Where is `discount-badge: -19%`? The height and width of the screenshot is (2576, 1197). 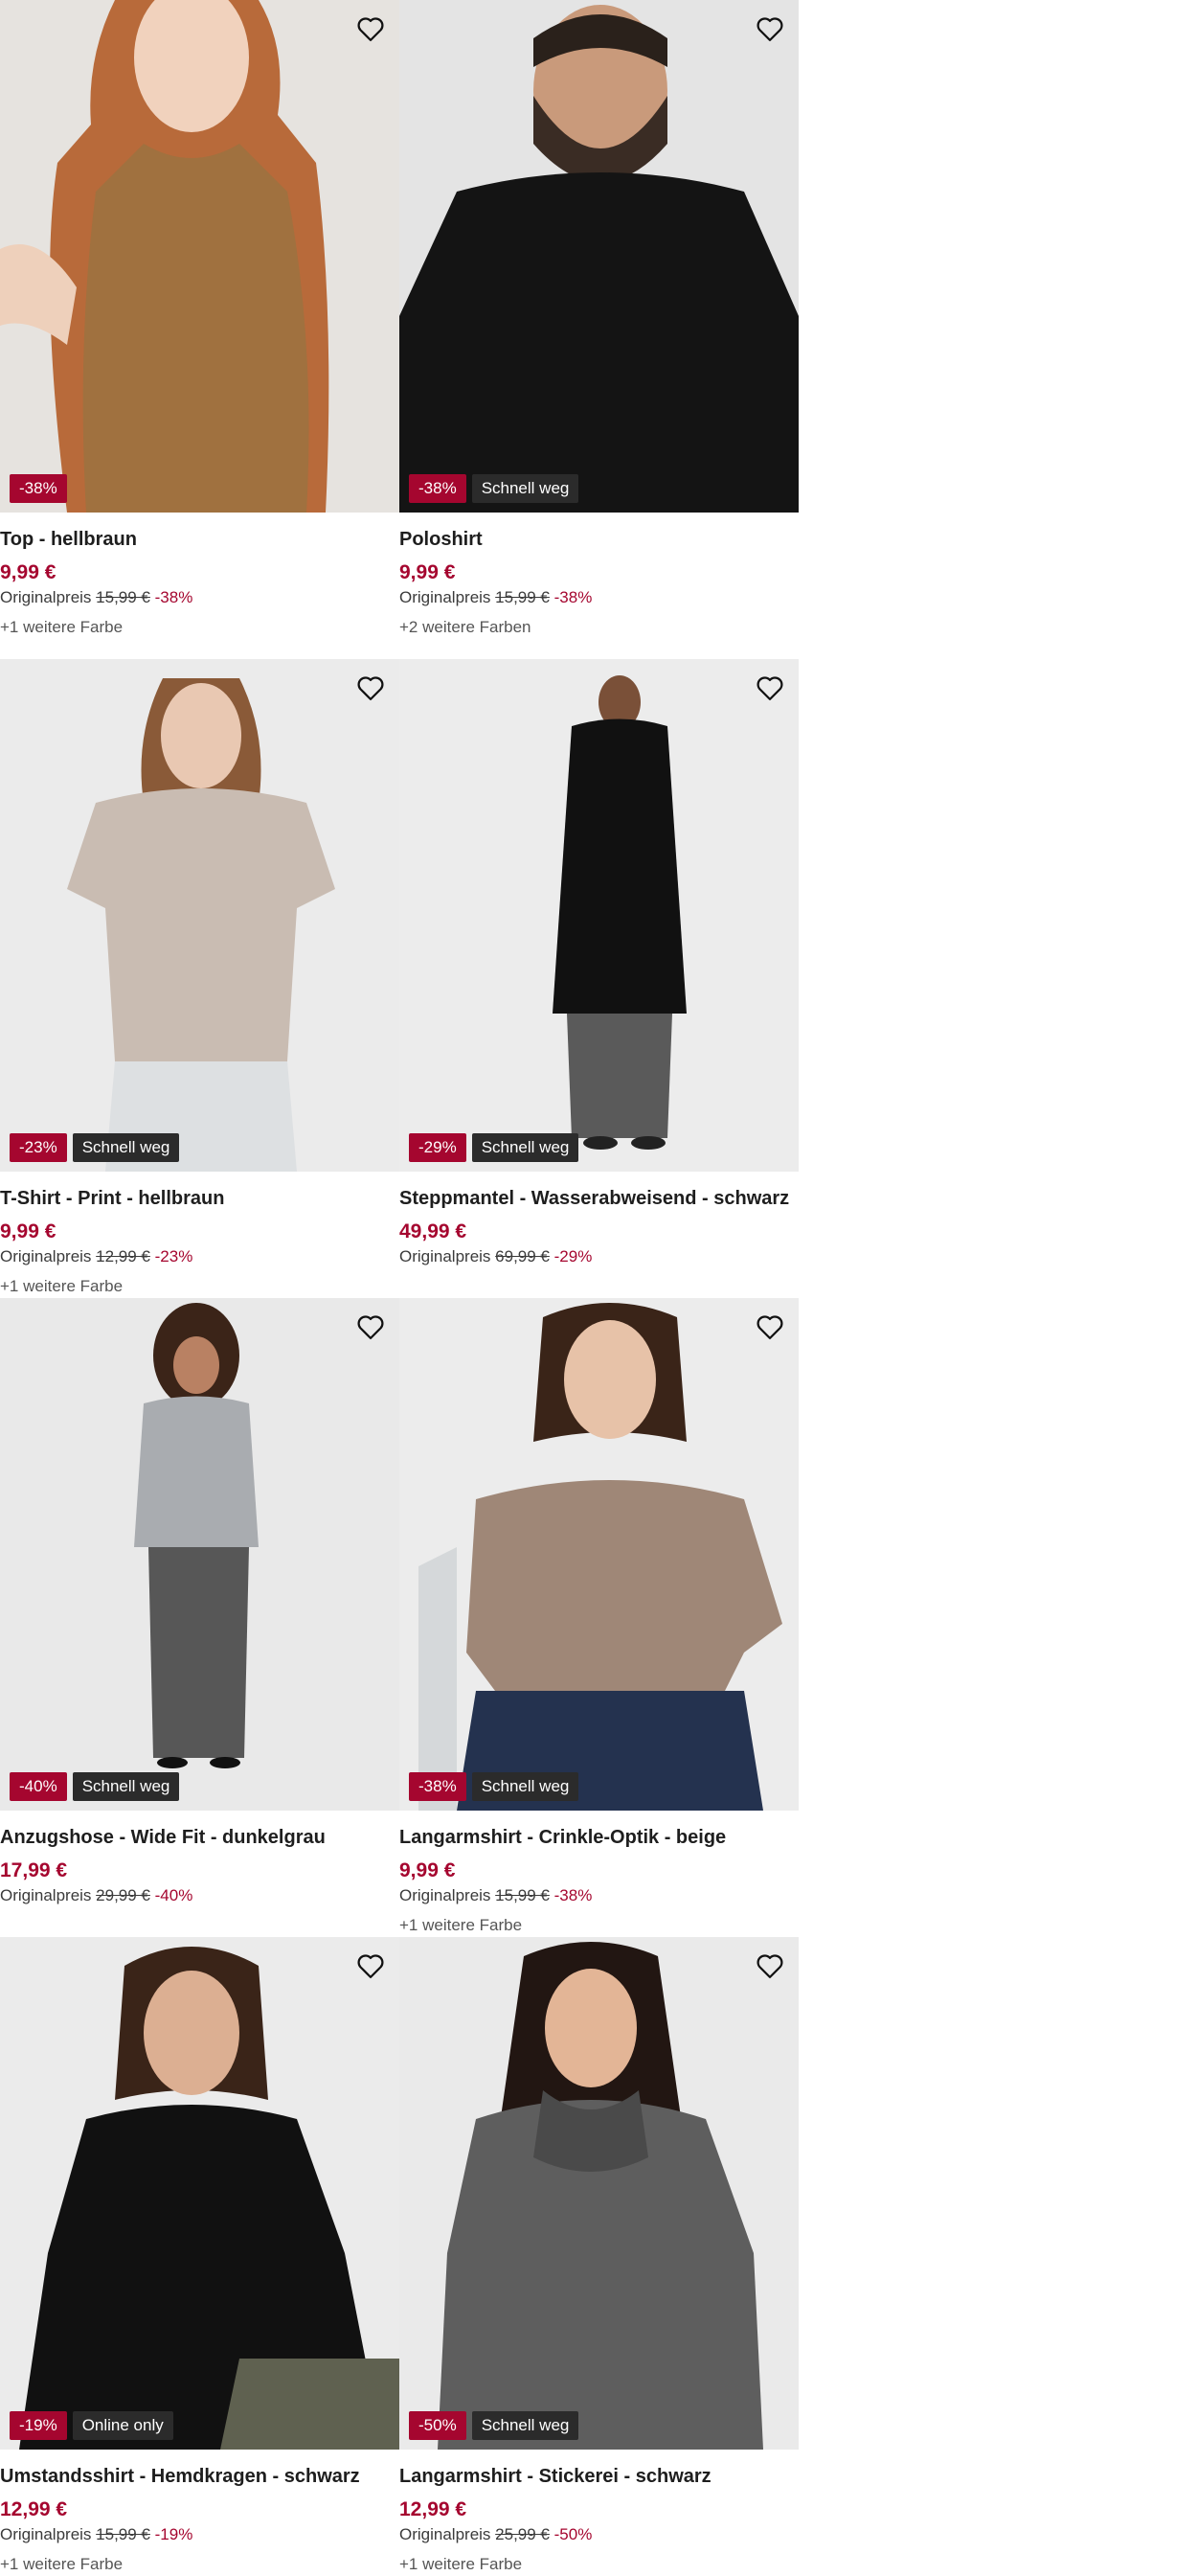 discount-badge: -19% is located at coordinates (38, 2425).